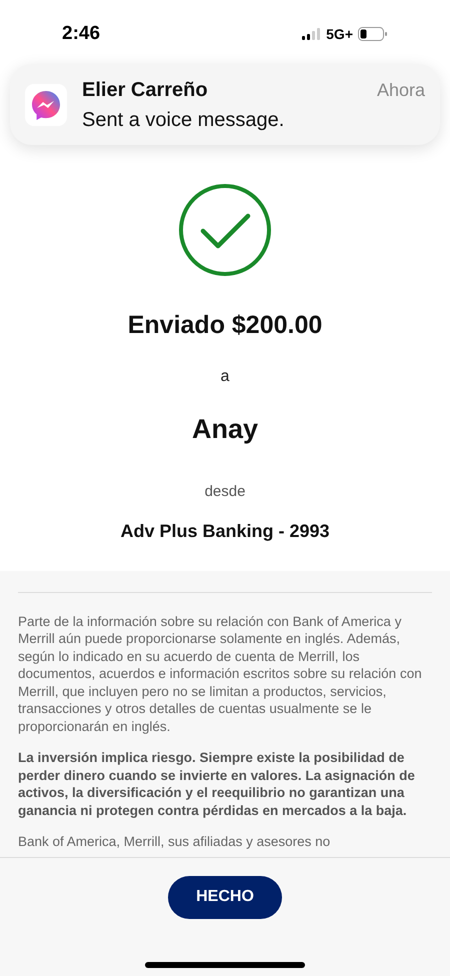  What do you see at coordinates (225, 376) in the screenshot?
I see `to-label: a` at bounding box center [225, 376].